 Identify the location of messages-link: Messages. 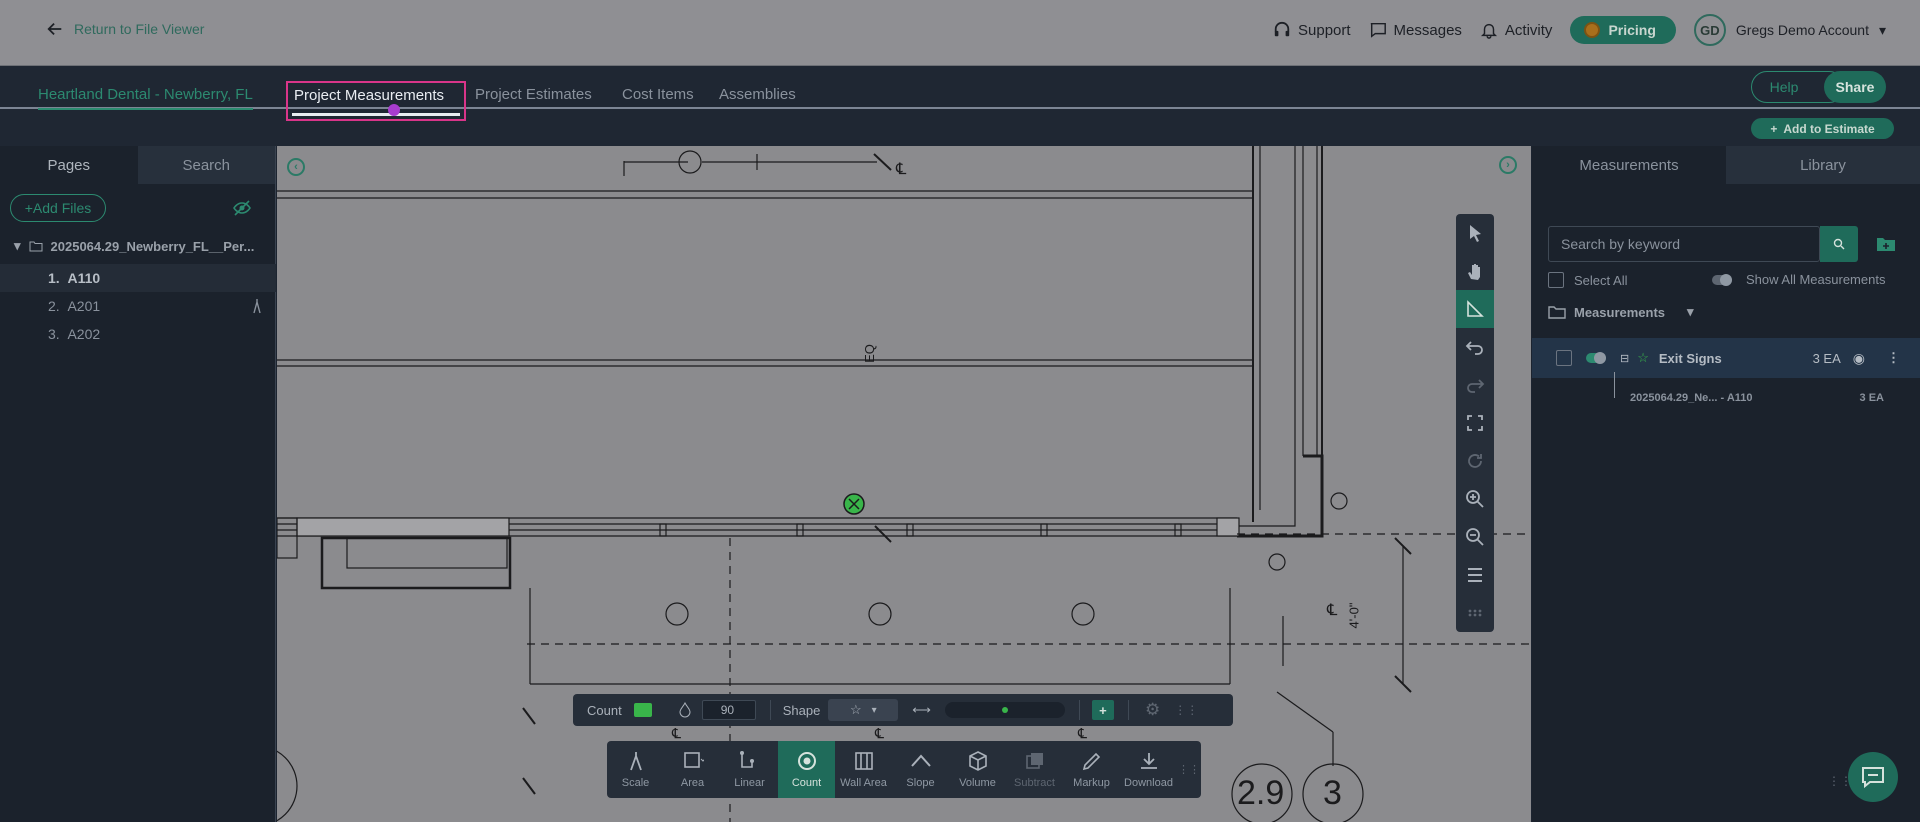
(1415, 30).